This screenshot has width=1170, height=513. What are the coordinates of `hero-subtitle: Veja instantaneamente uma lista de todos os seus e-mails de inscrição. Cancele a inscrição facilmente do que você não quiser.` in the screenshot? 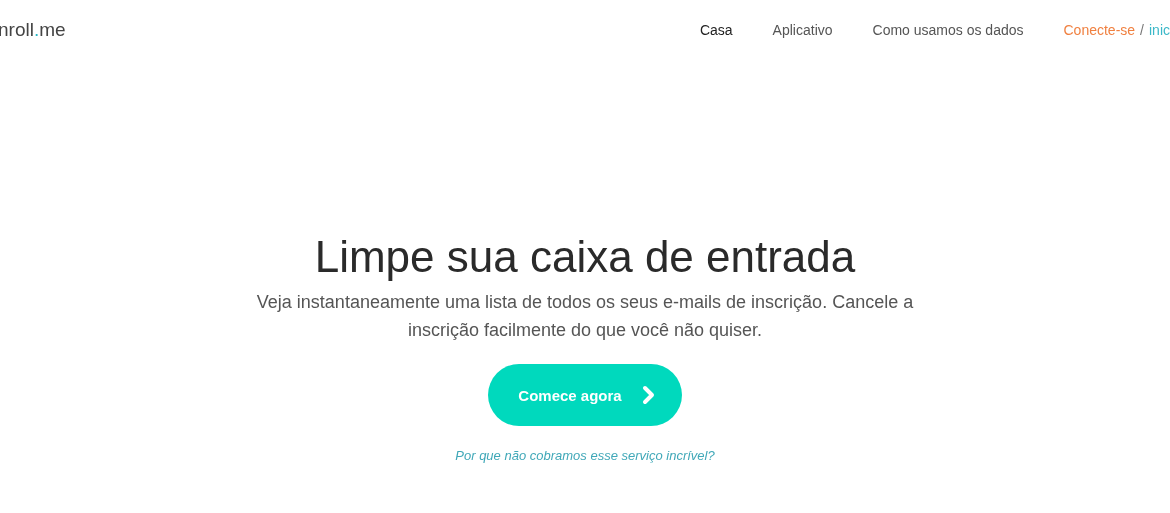 It's located at (585, 316).